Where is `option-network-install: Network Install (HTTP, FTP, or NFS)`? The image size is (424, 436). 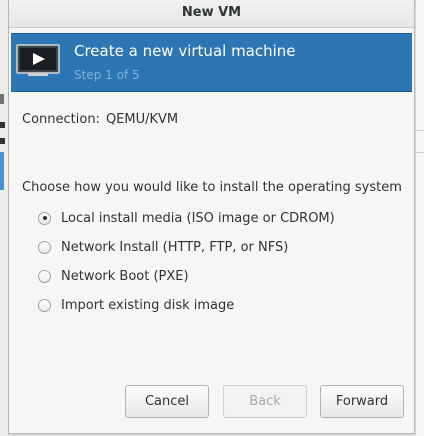 option-network-install: Network Install (HTTP, FTP, or NFS) is located at coordinates (163, 247).